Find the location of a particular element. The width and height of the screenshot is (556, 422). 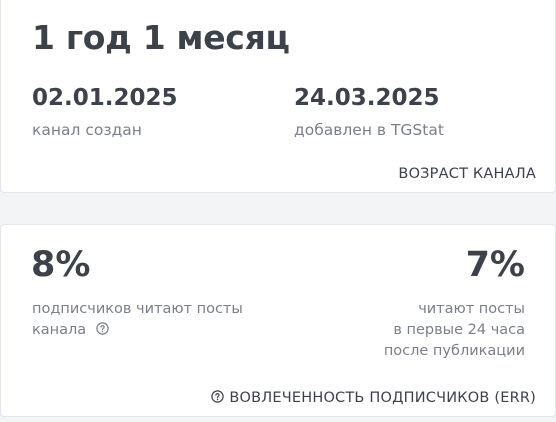

engagement-footer: ВОВЛЕЧЕННОСТЬ ПОДПИСЧИКОВ (ERR) is located at coordinates (373, 398).